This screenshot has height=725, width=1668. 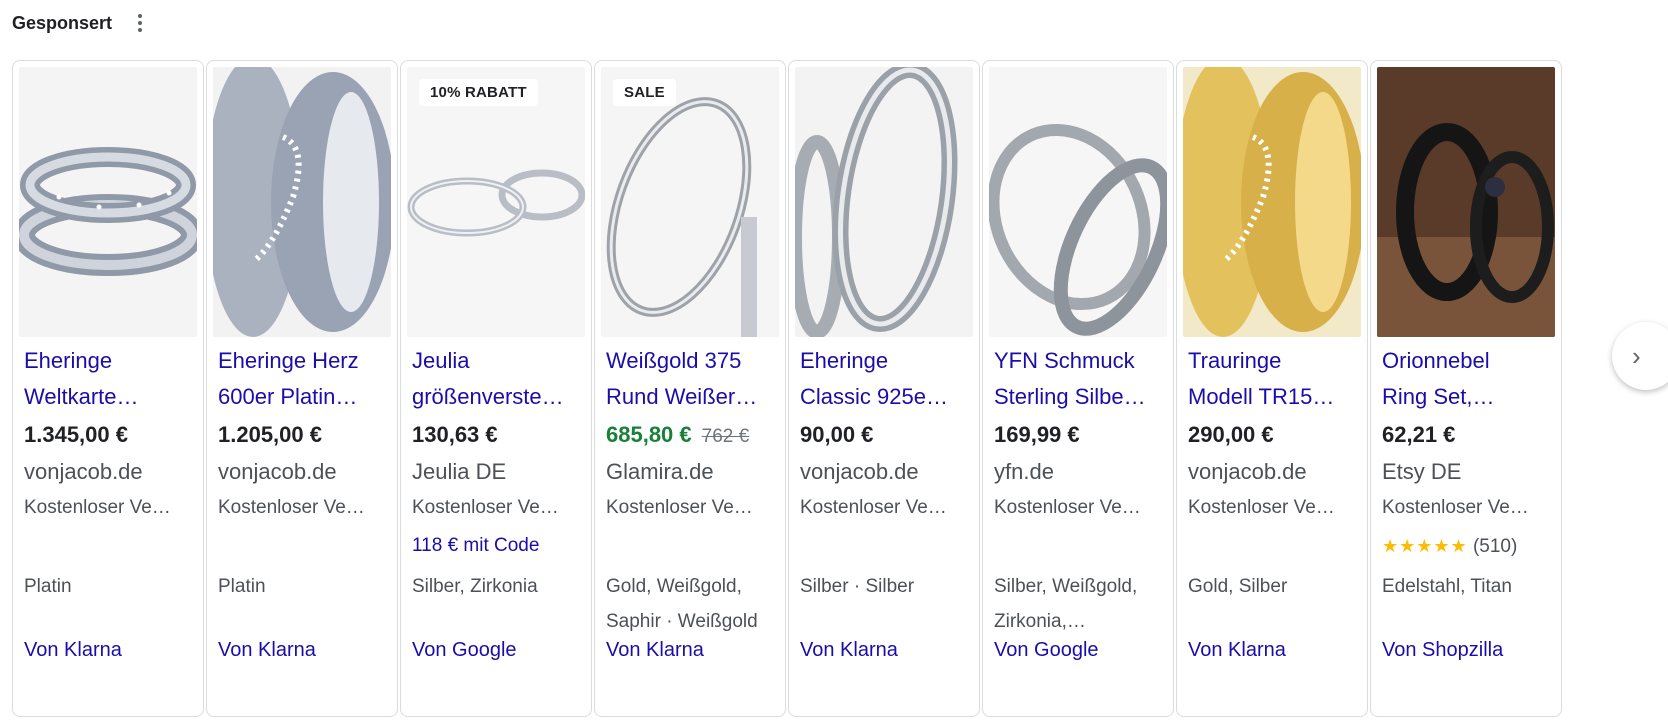 What do you see at coordinates (496, 202) in the screenshot?
I see `product-image: 10% RABATT` at bounding box center [496, 202].